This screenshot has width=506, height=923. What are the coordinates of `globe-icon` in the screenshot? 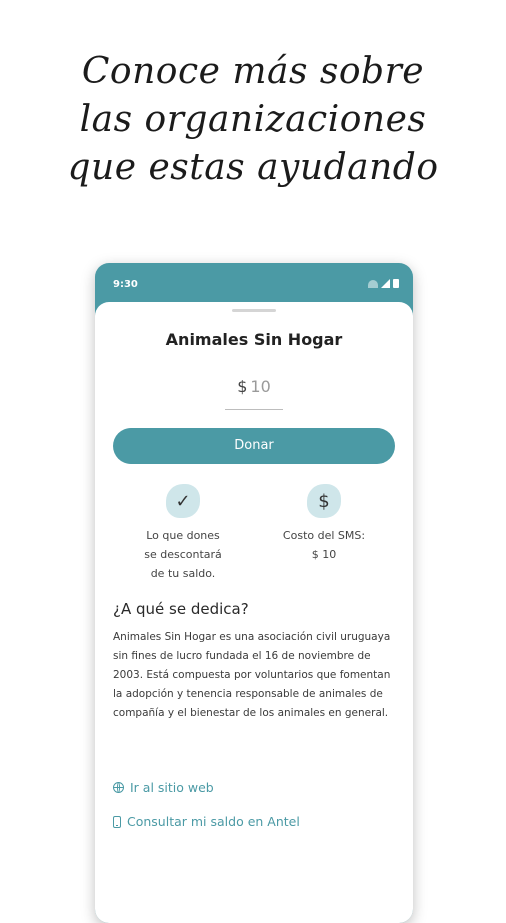 It's located at (118, 787).